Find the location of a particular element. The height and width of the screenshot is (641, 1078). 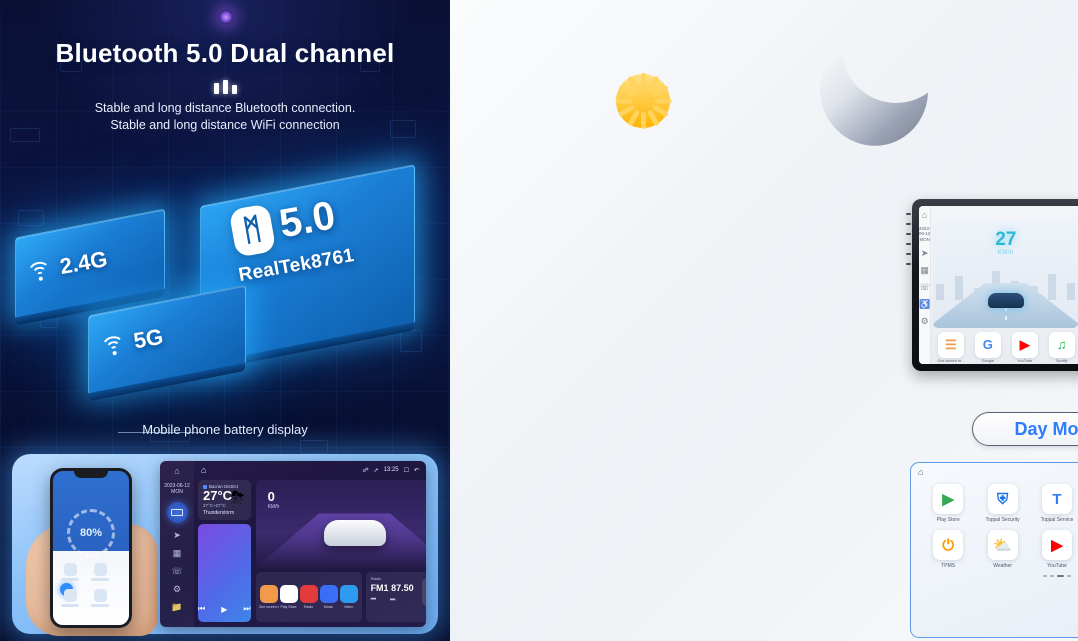

battery-percent-text: 80% is located at coordinates (91, 533).